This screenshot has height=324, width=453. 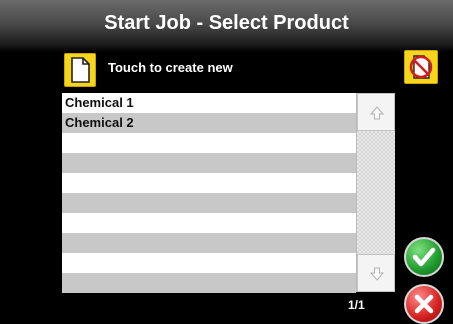 I want to click on page-indicator: 1/1, so click(x=356, y=305).